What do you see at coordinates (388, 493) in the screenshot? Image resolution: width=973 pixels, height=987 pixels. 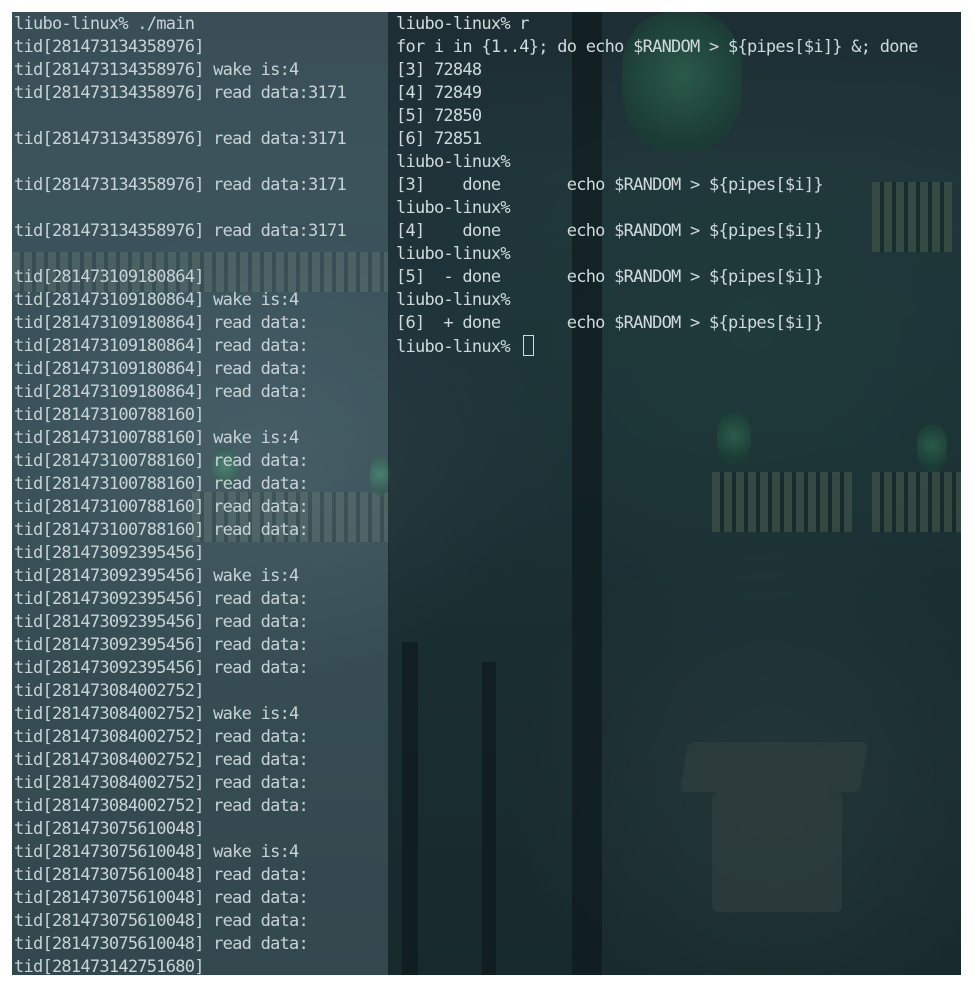 I see `pane-divider` at bounding box center [388, 493].